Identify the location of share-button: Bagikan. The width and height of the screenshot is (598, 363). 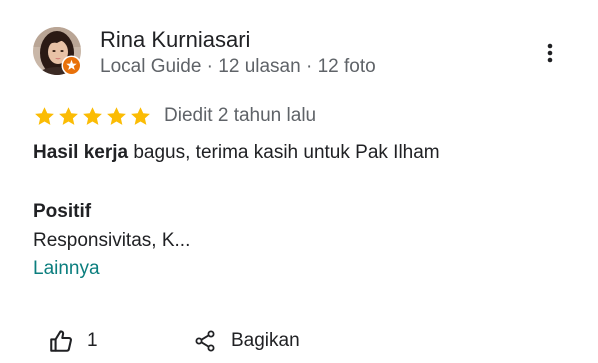
(246, 341).